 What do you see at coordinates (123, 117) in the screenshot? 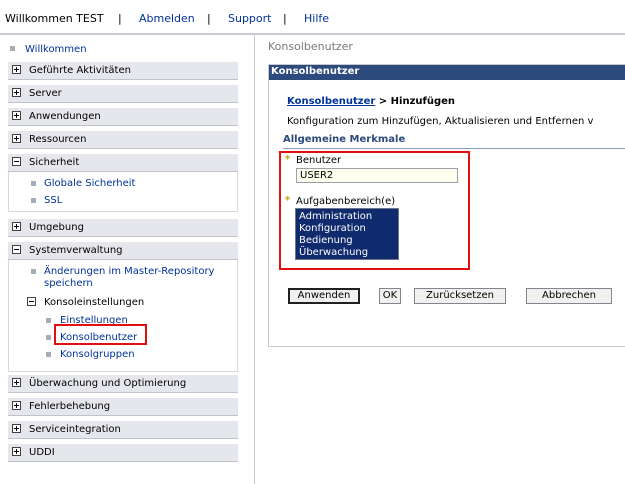
I see `nav-category-applications: Anwendungen` at bounding box center [123, 117].